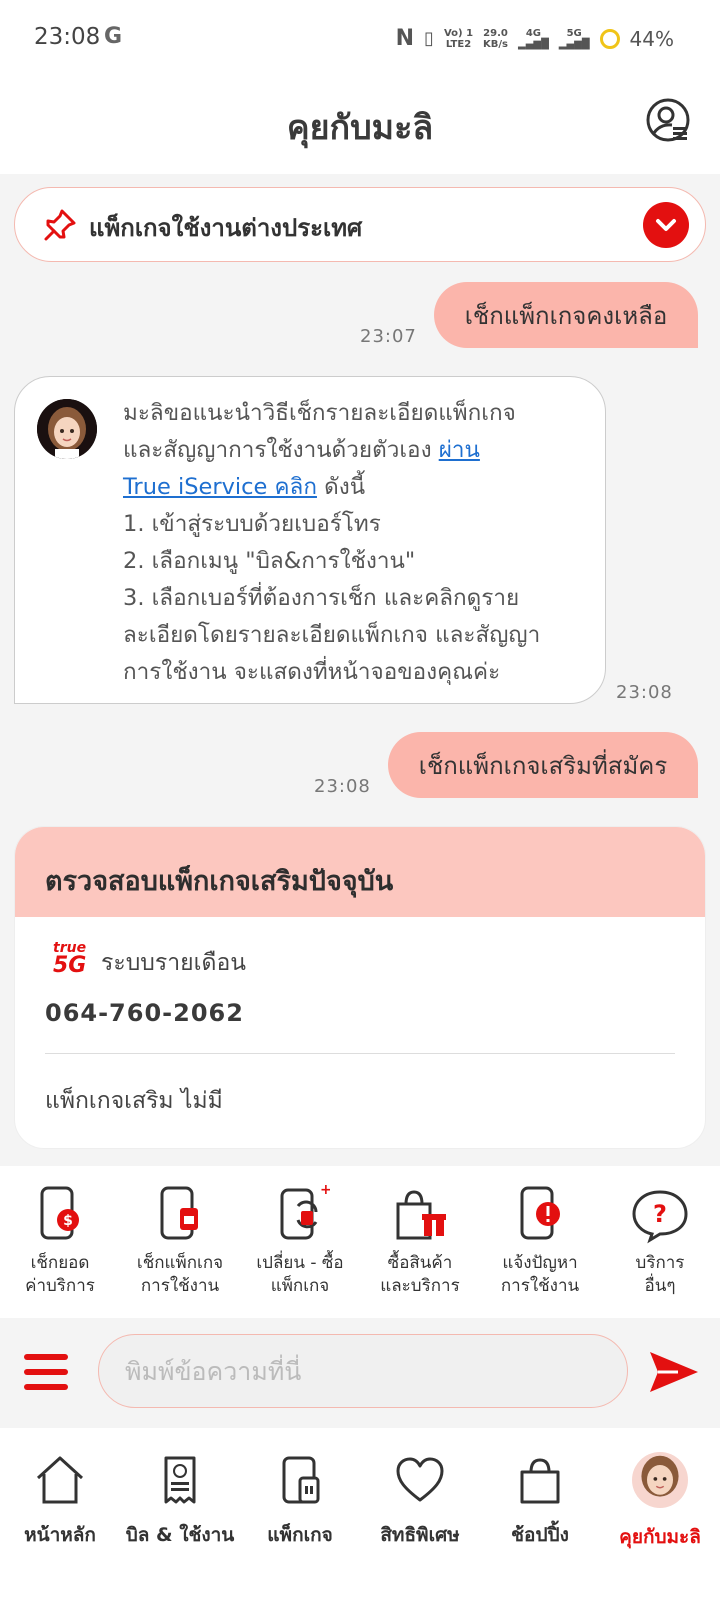  Describe the element at coordinates (46, 1373) in the screenshot. I see `menu-icon` at that location.